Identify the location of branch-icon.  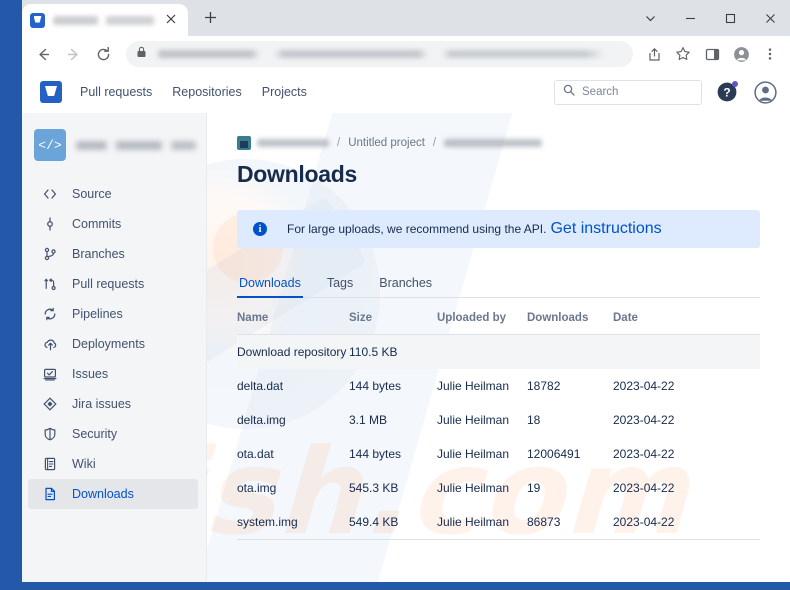
(50, 254).